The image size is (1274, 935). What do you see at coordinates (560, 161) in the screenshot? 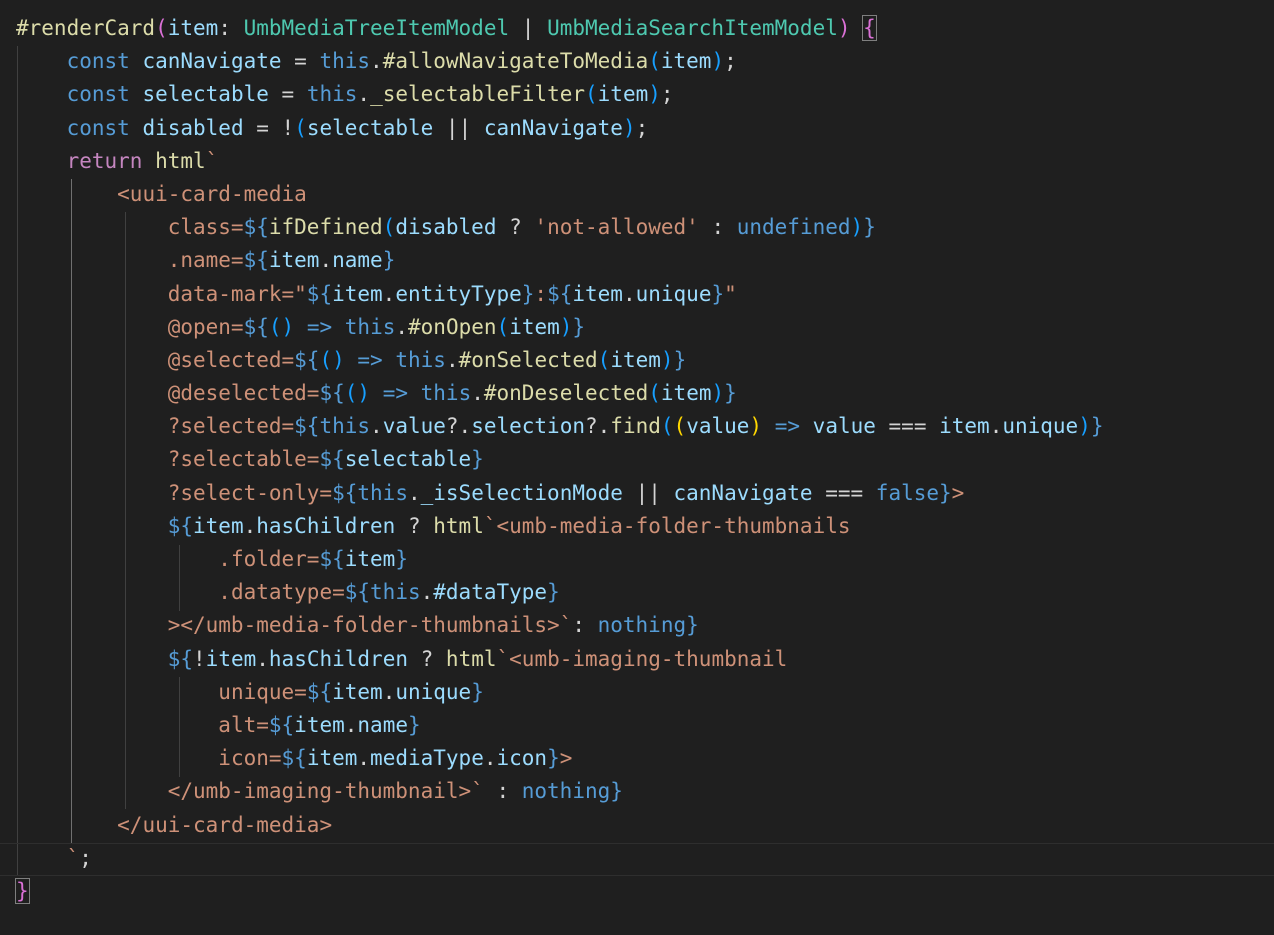
I see `code-line: return html`` at bounding box center [560, 161].